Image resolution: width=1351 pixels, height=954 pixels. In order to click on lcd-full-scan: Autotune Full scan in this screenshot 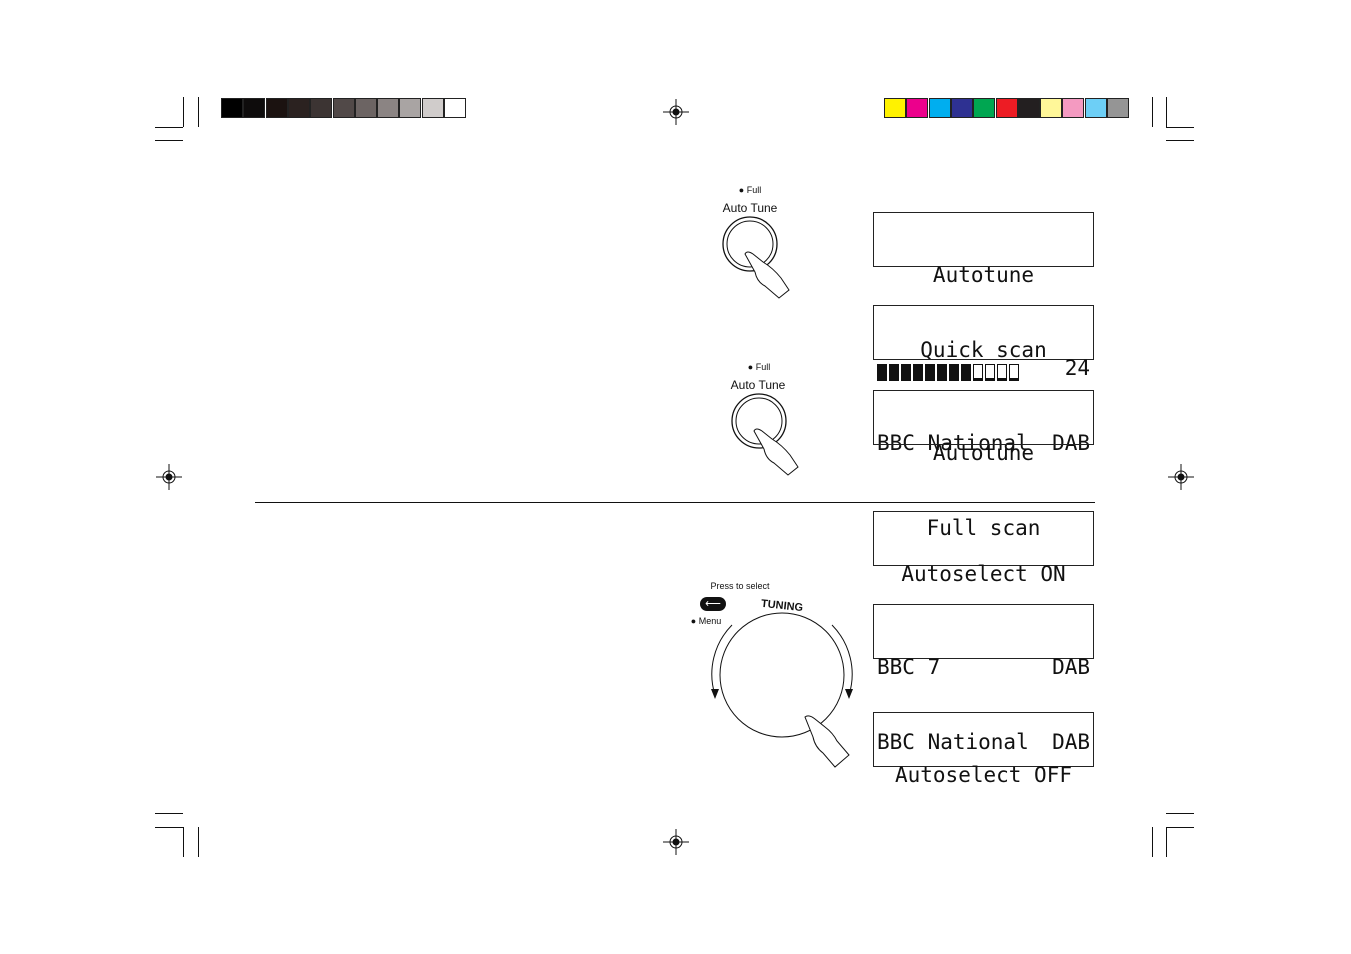, I will do `click(983, 465)`.